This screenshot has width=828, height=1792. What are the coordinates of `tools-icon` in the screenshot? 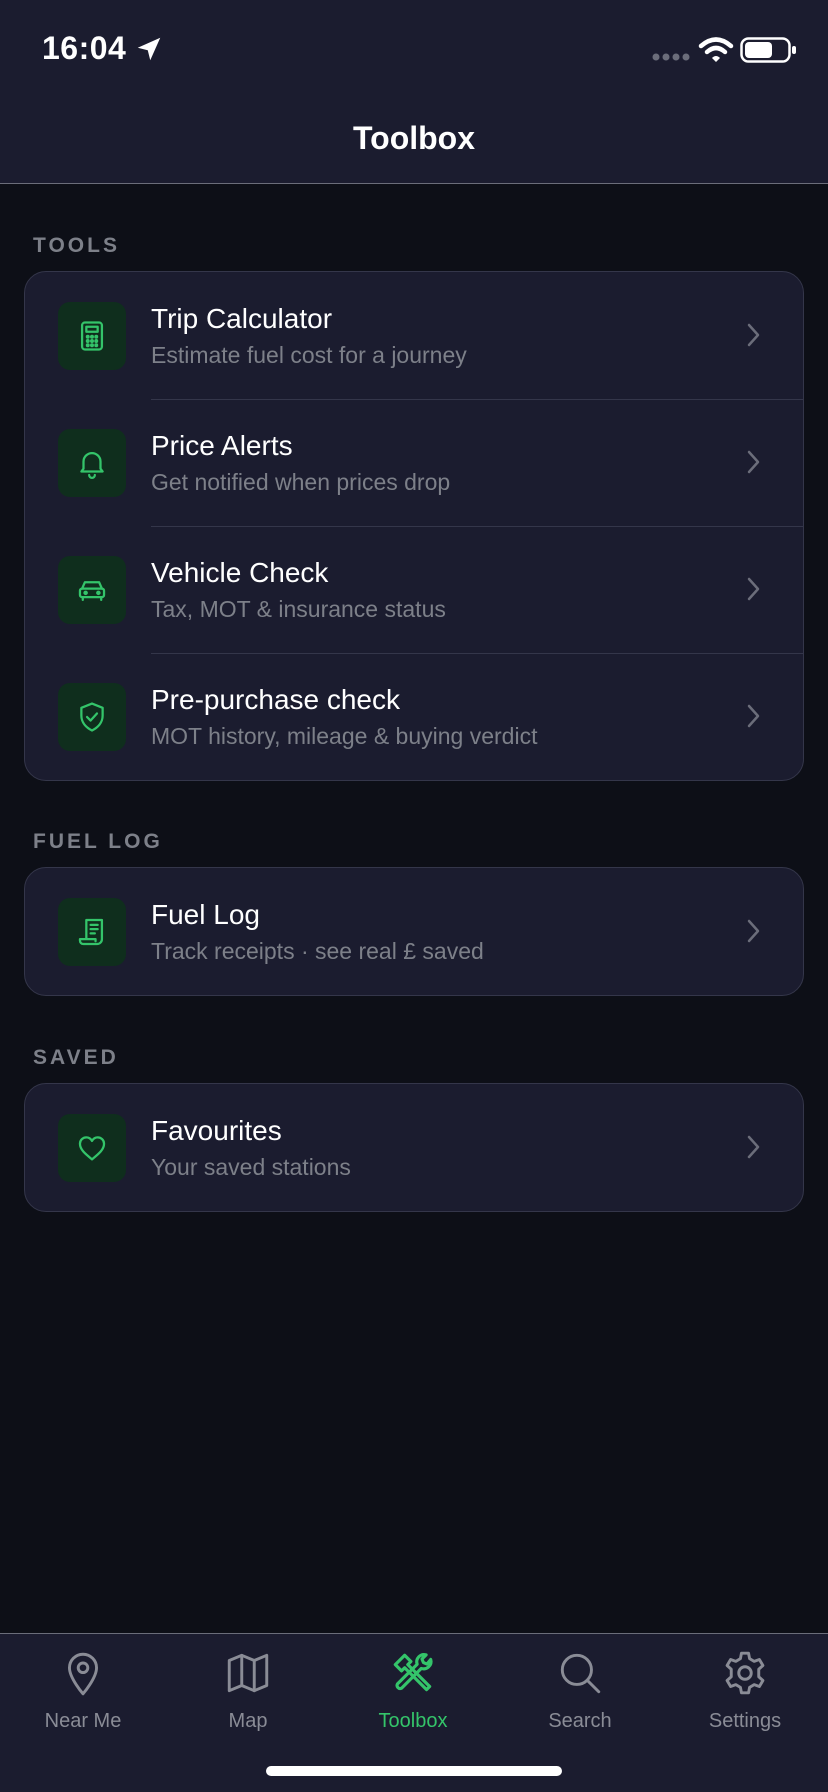 It's located at (413, 1672).